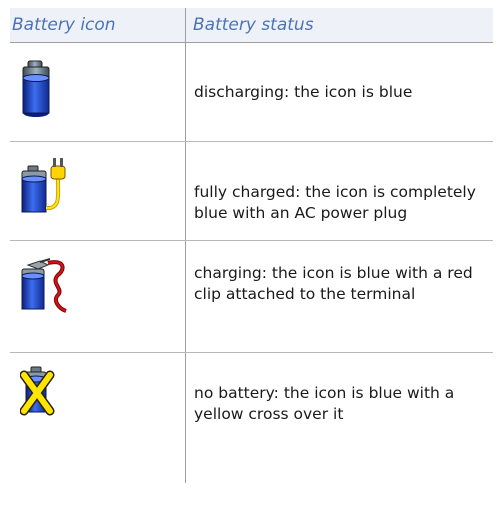 The width and height of the screenshot is (502, 516). I want to click on column-header-icon: Battery icon, so click(98, 25).